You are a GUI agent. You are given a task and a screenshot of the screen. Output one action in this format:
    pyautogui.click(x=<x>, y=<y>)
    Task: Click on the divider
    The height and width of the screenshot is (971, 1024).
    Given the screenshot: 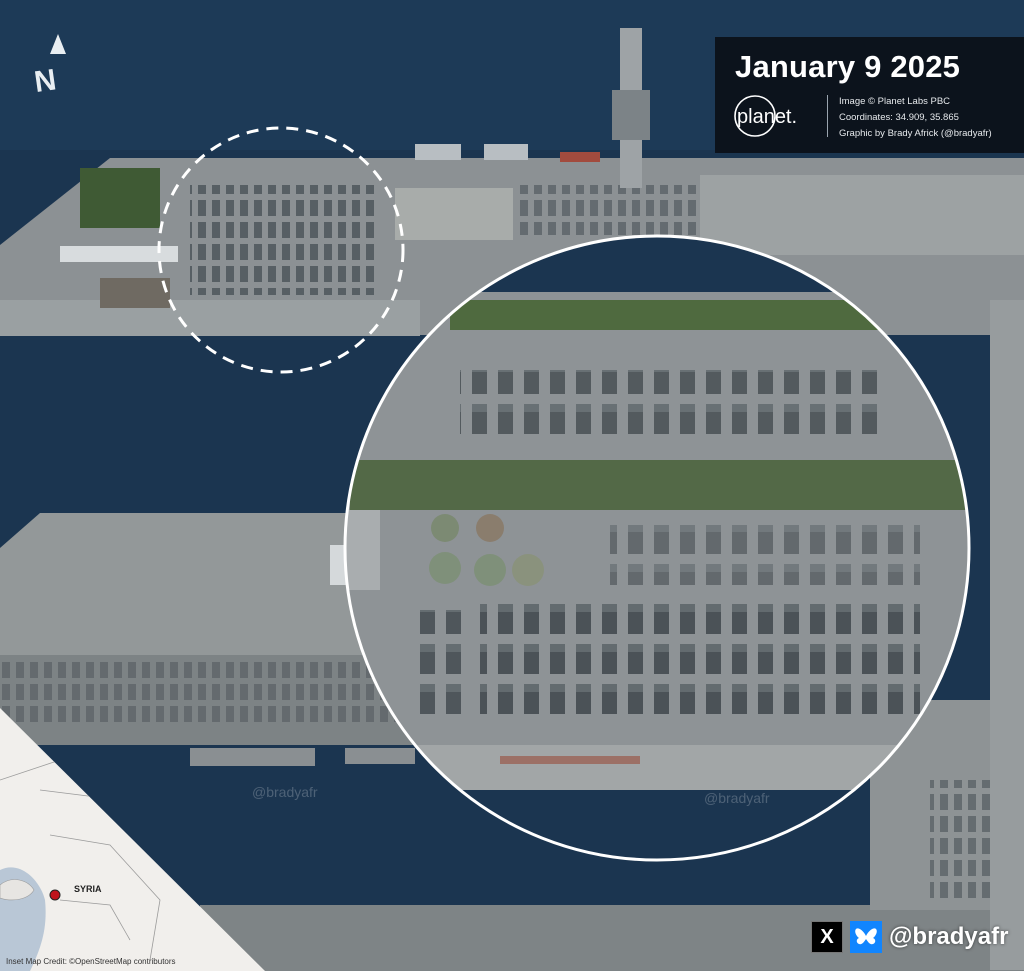 What is the action you would take?
    pyautogui.click(x=827, y=116)
    